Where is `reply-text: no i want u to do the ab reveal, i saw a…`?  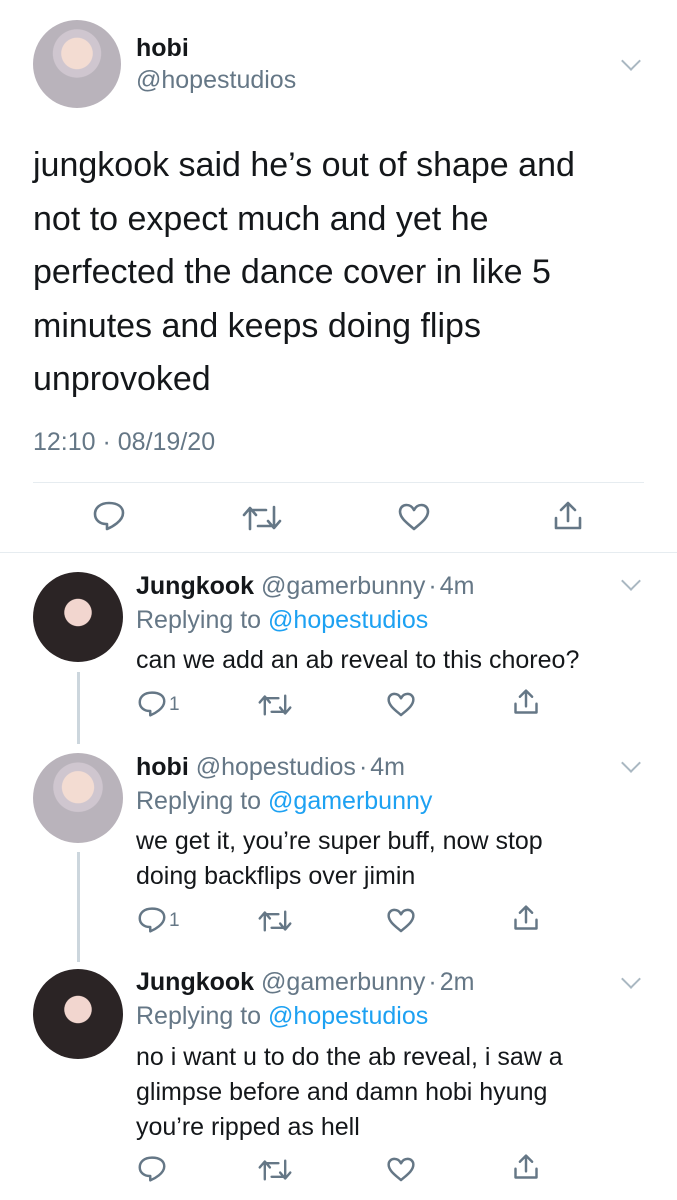 reply-text: no i want u to do the ab reveal, i saw a… is located at coordinates (349, 1092).